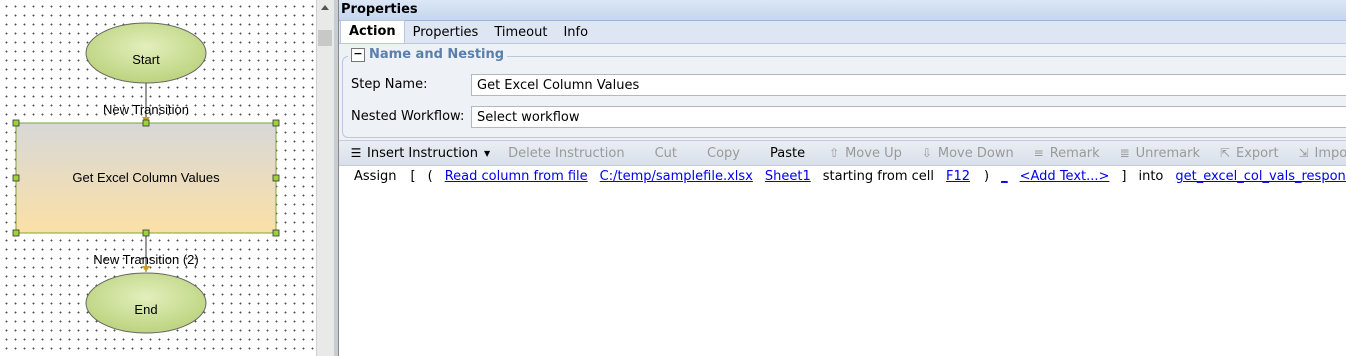  I want to click on export-label: Export, so click(1257, 153).